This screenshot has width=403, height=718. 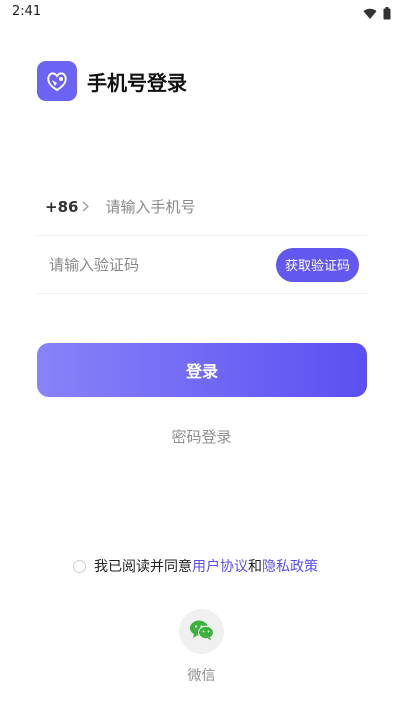 I want to click on status-bar: 2:41, so click(x=201, y=12).